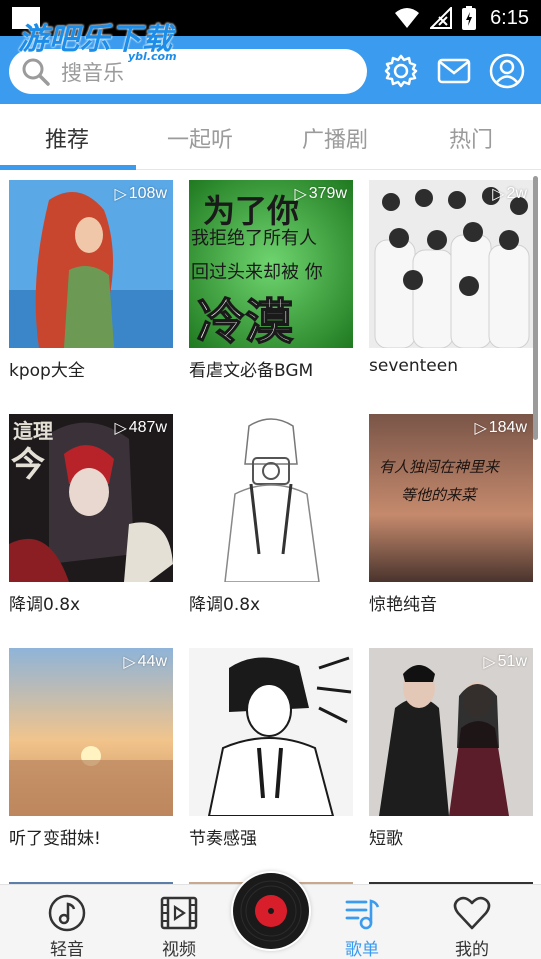 This screenshot has width=541, height=959. What do you see at coordinates (469, 18) in the screenshot?
I see `battery-icon` at bounding box center [469, 18].